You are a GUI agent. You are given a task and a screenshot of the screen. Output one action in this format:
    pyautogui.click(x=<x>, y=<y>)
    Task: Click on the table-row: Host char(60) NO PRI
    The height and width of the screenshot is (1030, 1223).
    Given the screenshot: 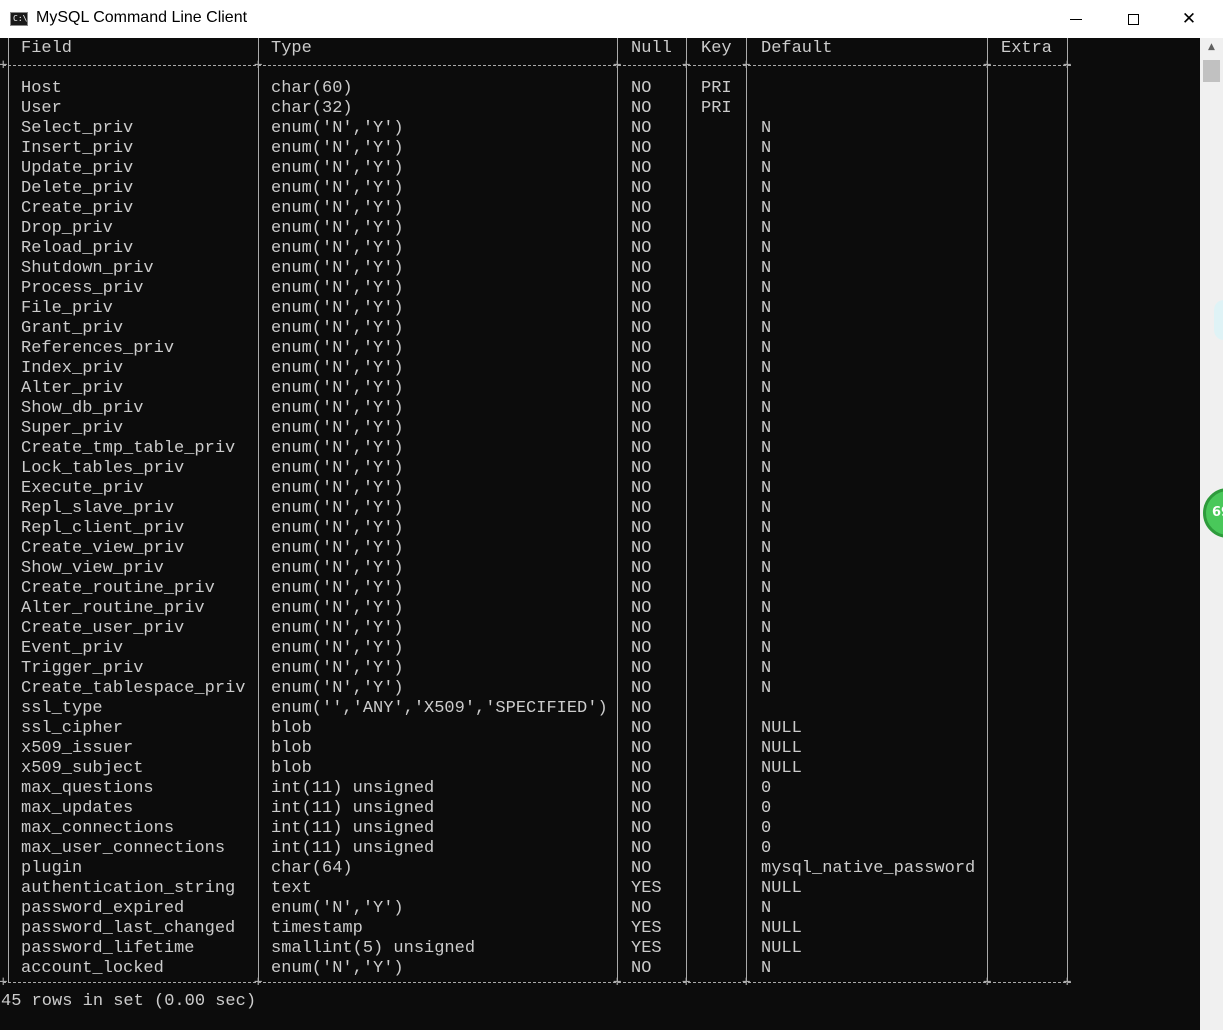 What is the action you would take?
    pyautogui.click(x=535, y=89)
    